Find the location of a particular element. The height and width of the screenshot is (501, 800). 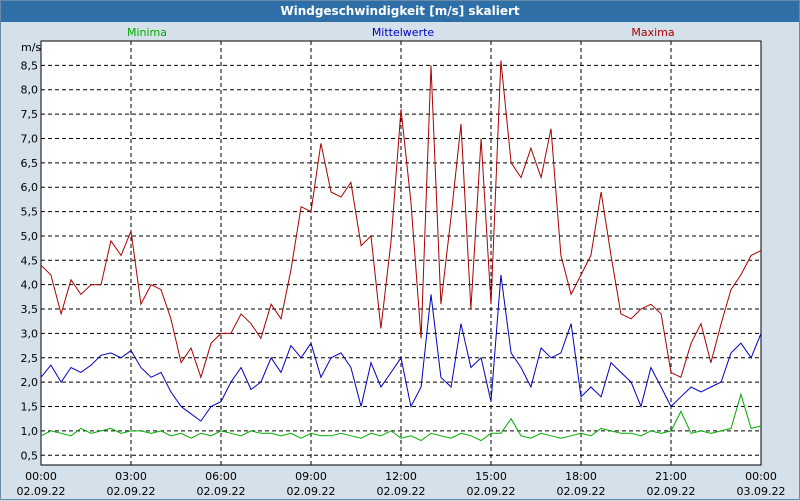

y-tick-label: 3,0 is located at coordinates (30, 333).